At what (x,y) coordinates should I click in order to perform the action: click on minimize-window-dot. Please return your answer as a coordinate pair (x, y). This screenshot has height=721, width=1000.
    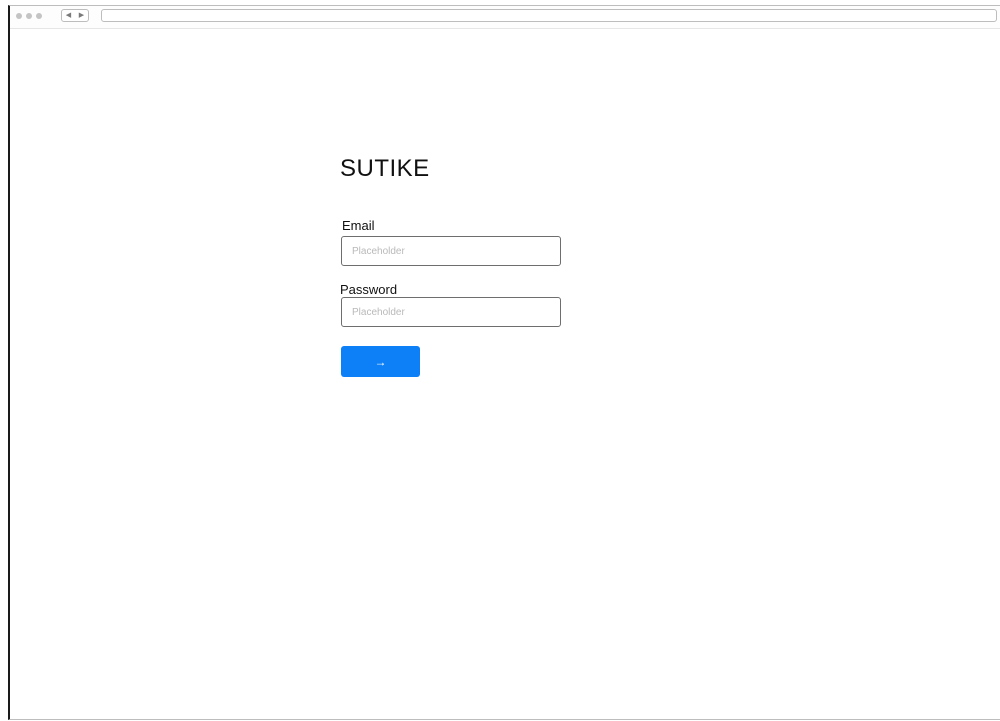
    Looking at the image, I should click on (29, 16).